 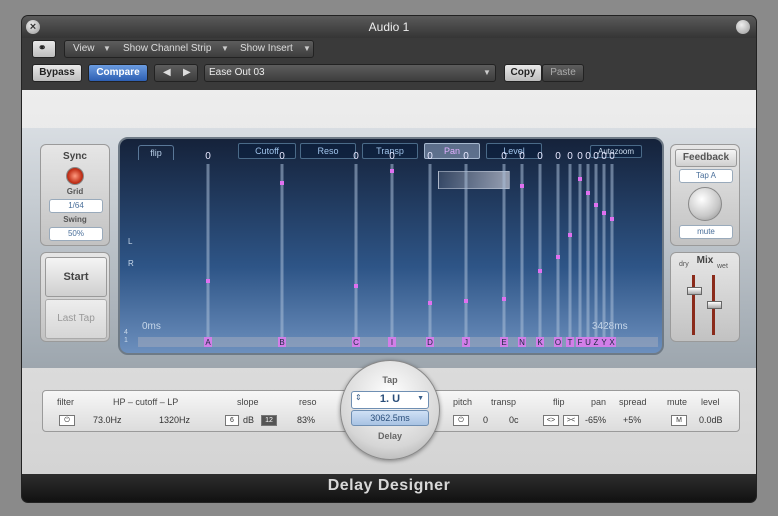 What do you see at coordinates (57, 73) in the screenshot?
I see `bypass-button: Bypass` at bounding box center [57, 73].